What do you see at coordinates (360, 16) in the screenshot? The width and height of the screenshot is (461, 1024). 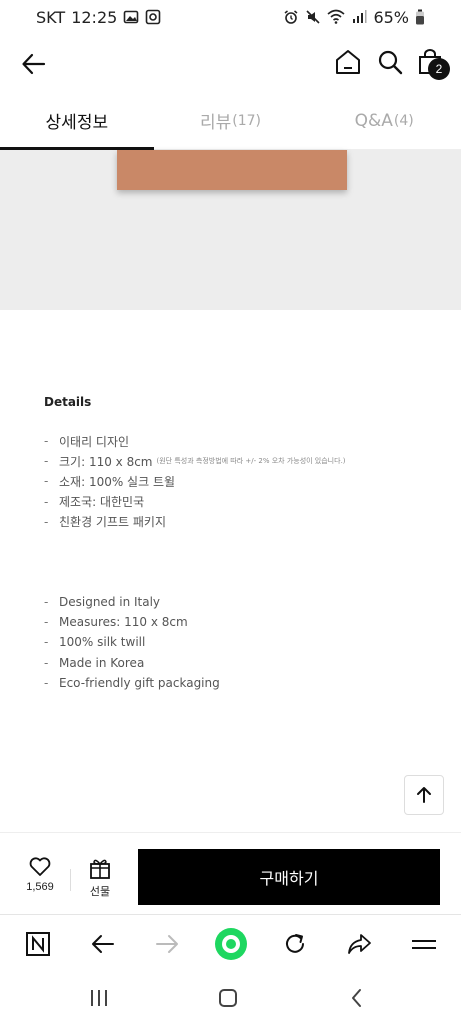 I see `signal-icon` at bounding box center [360, 16].